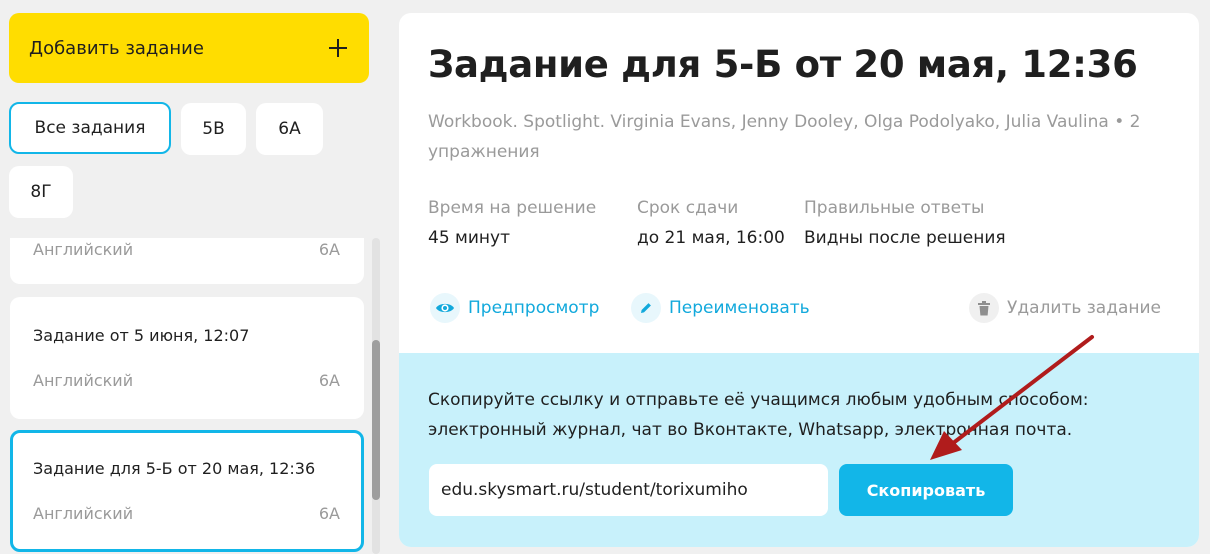 This screenshot has height=554, width=1210. I want to click on filter-all-tasks: Все задания, so click(90, 128).